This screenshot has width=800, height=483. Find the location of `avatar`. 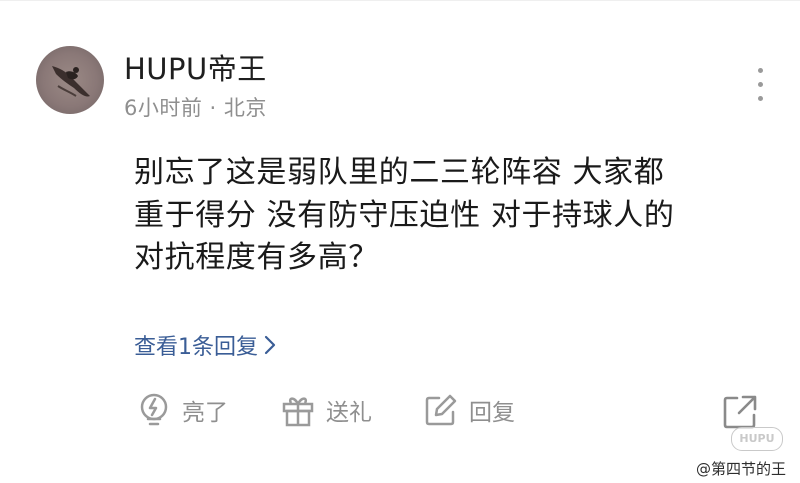

avatar is located at coordinates (70, 80).